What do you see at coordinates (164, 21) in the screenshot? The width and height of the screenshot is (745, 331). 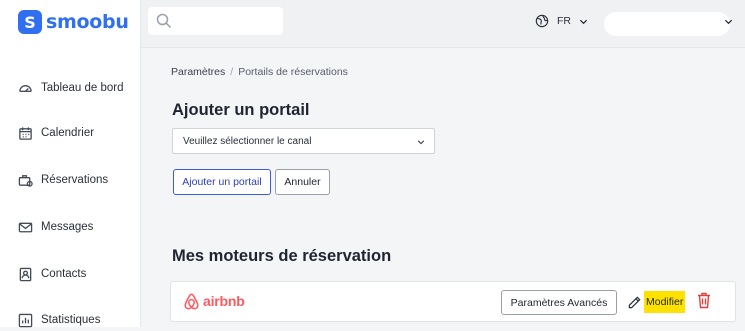 I see `search-icon` at bounding box center [164, 21].